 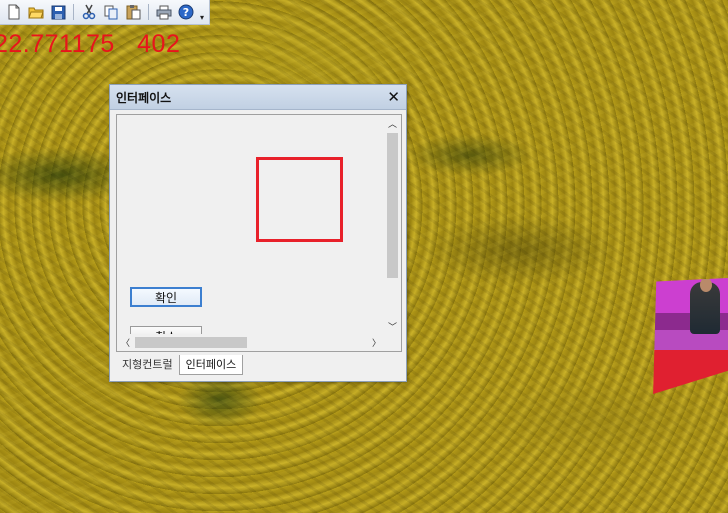 I want to click on scroll-left-icon: 〈, so click(x=125, y=342).